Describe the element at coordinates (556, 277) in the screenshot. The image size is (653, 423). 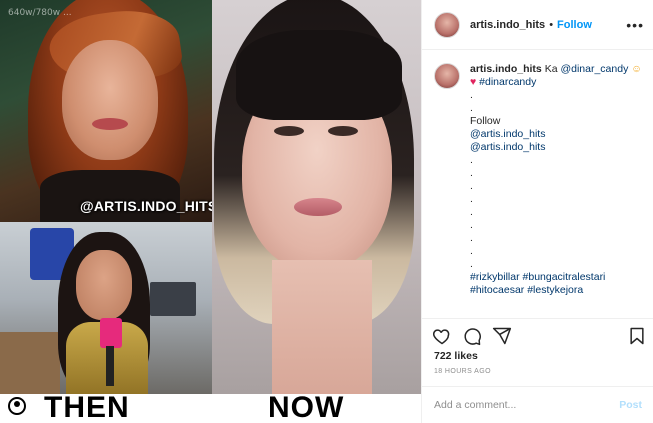
I see `hashtags-line-1: #rizkybillar #bungacitralestari` at that location.